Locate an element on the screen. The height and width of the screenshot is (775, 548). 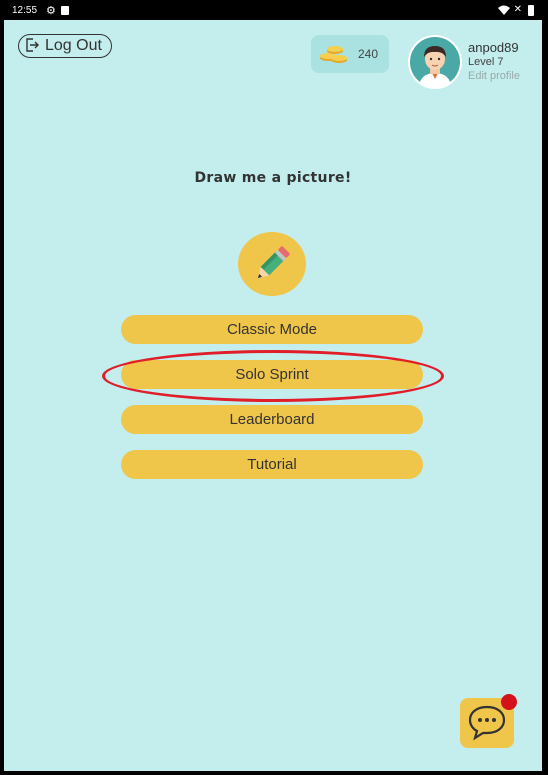
leaderboard-label: Leaderboard is located at coordinates (272, 419).